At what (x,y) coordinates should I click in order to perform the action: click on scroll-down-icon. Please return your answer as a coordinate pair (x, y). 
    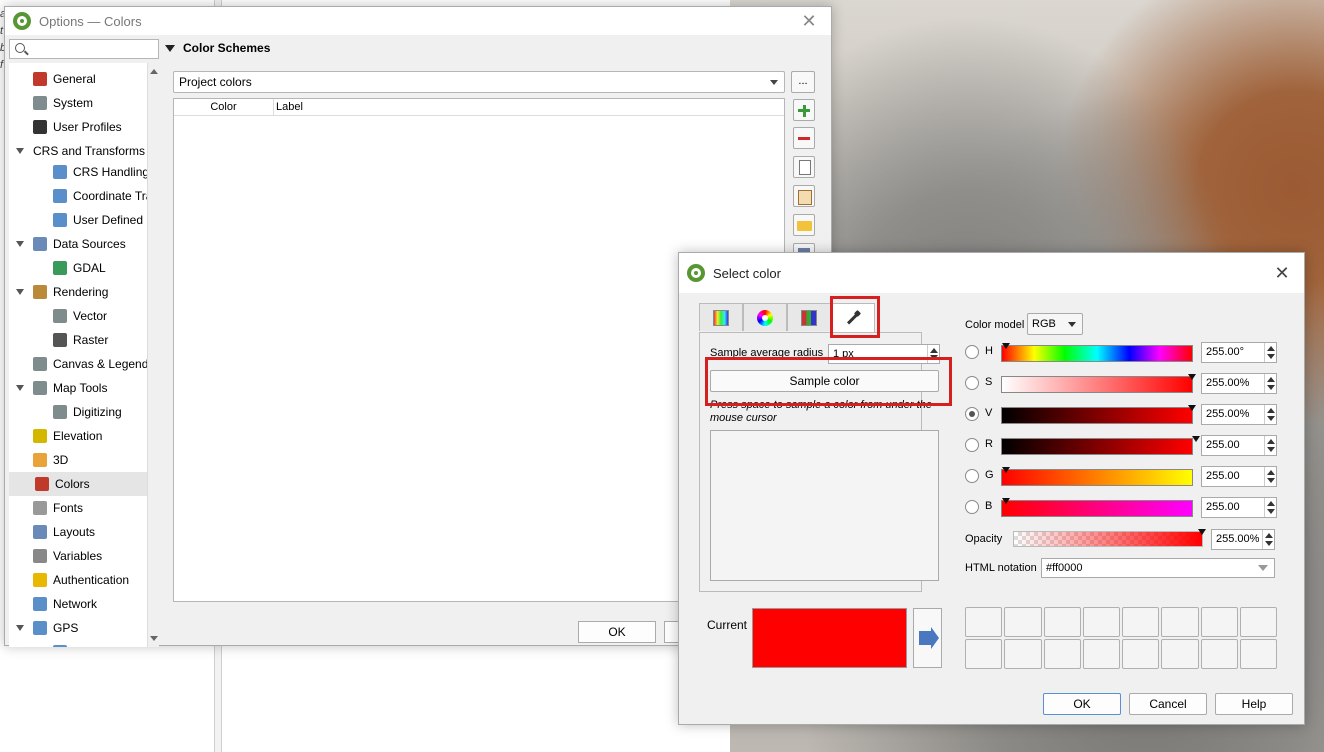
    Looking at the image, I should click on (154, 638).